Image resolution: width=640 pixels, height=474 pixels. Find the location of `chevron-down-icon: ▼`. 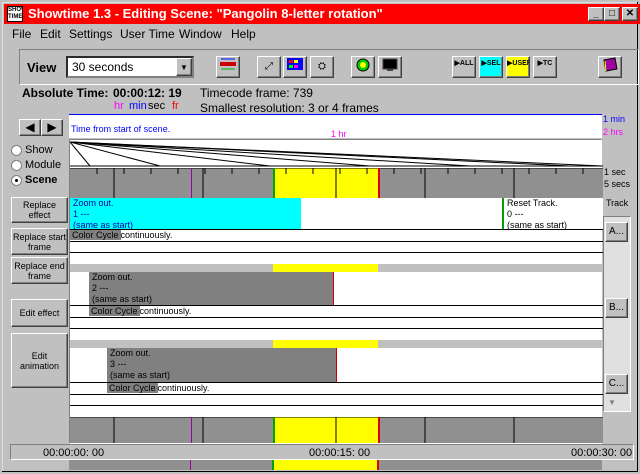

chevron-down-icon: ▼ is located at coordinates (184, 67).